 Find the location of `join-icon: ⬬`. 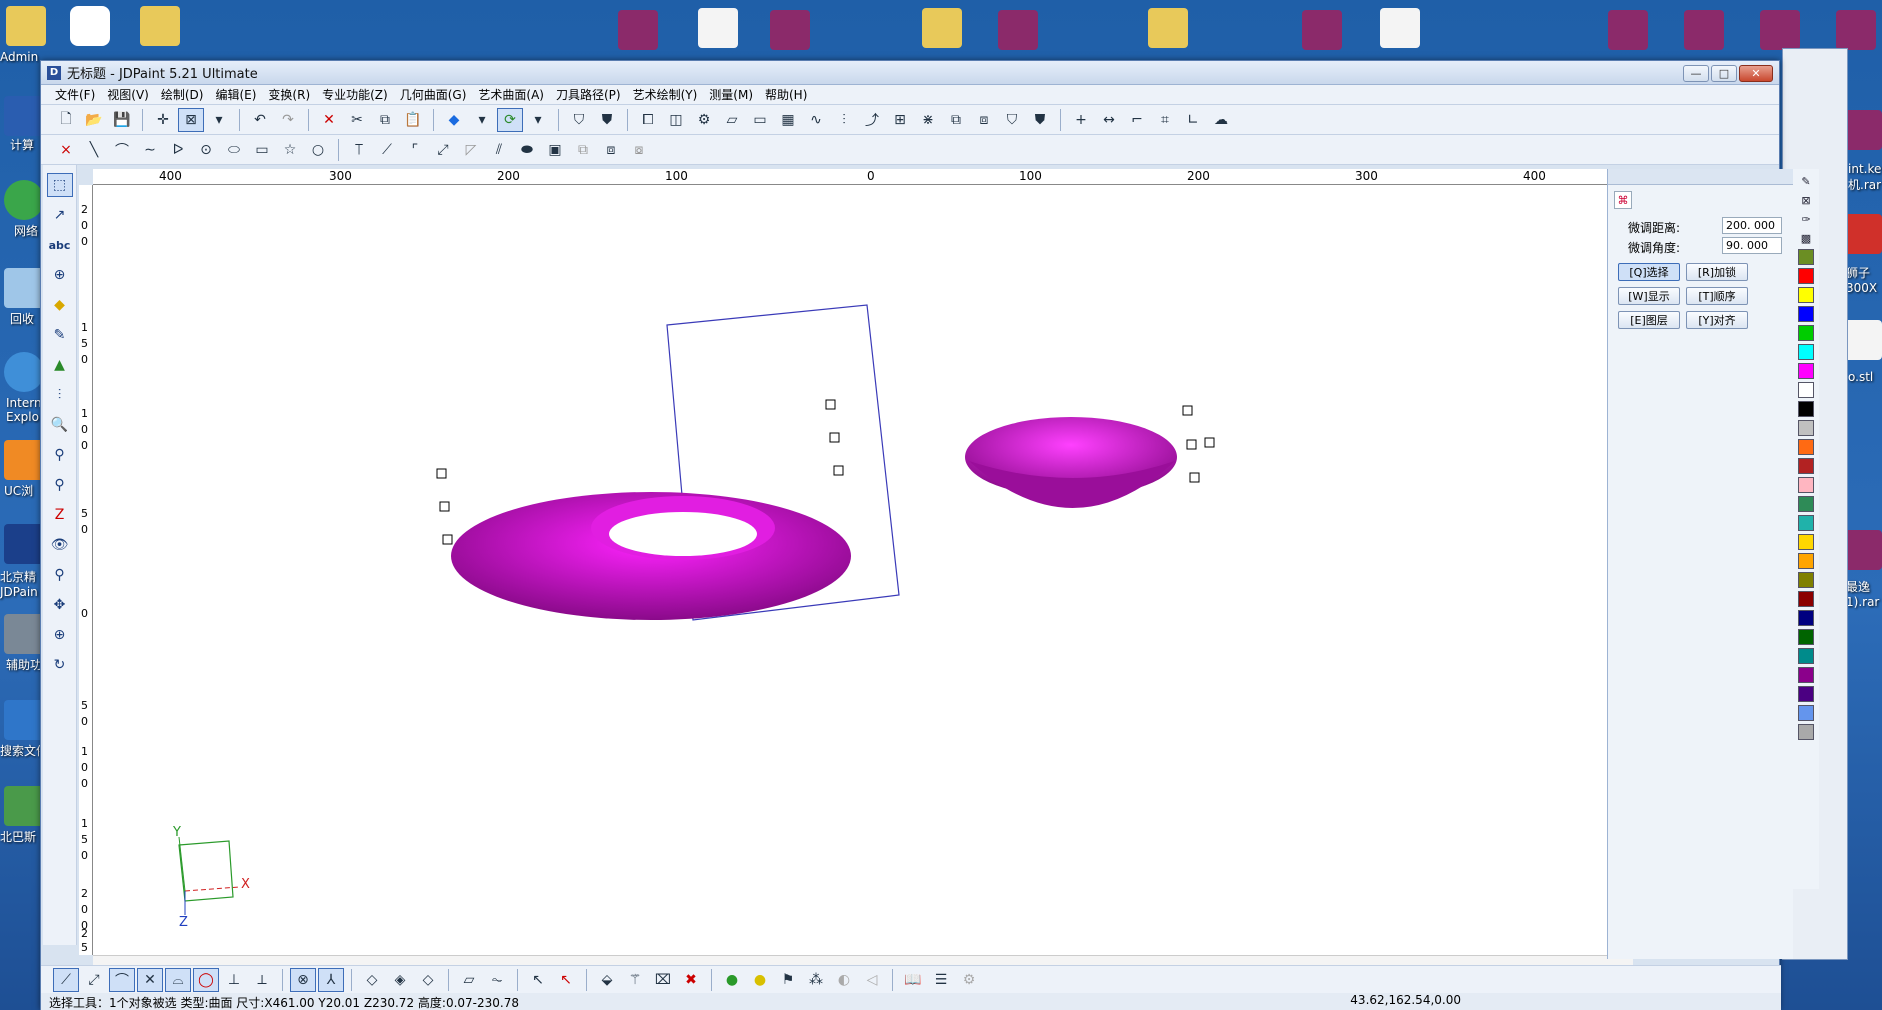

join-icon: ⬬ is located at coordinates (527, 150).